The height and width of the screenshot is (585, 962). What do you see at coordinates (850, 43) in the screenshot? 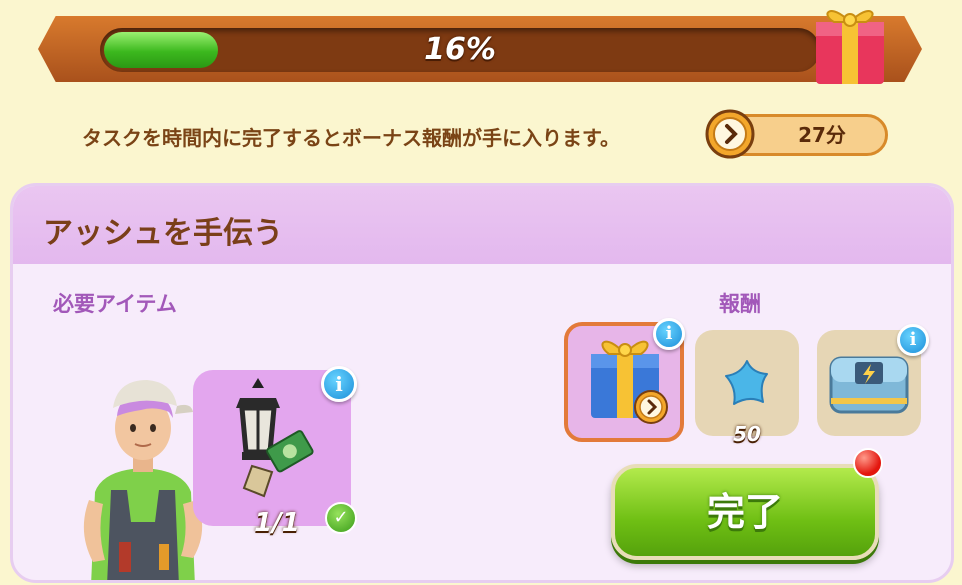
I see `gift-box-icon` at bounding box center [850, 43].